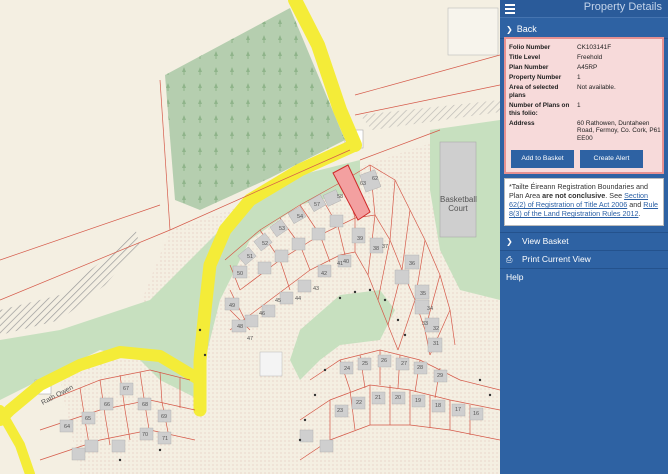 This screenshot has width=668, height=474. What do you see at coordinates (436, 329) in the screenshot?
I see `plot-number: 32` at bounding box center [436, 329].